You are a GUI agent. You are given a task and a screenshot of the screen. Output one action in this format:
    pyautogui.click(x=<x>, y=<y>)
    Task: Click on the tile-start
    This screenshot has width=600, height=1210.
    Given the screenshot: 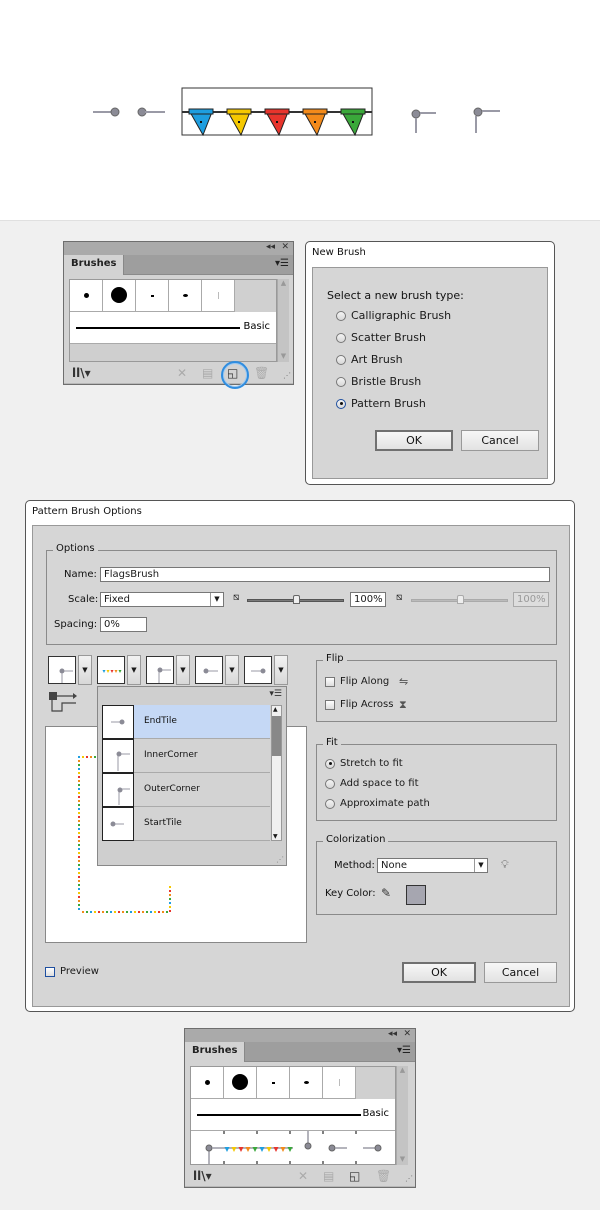 What is the action you would take?
    pyautogui.click(x=209, y=670)
    